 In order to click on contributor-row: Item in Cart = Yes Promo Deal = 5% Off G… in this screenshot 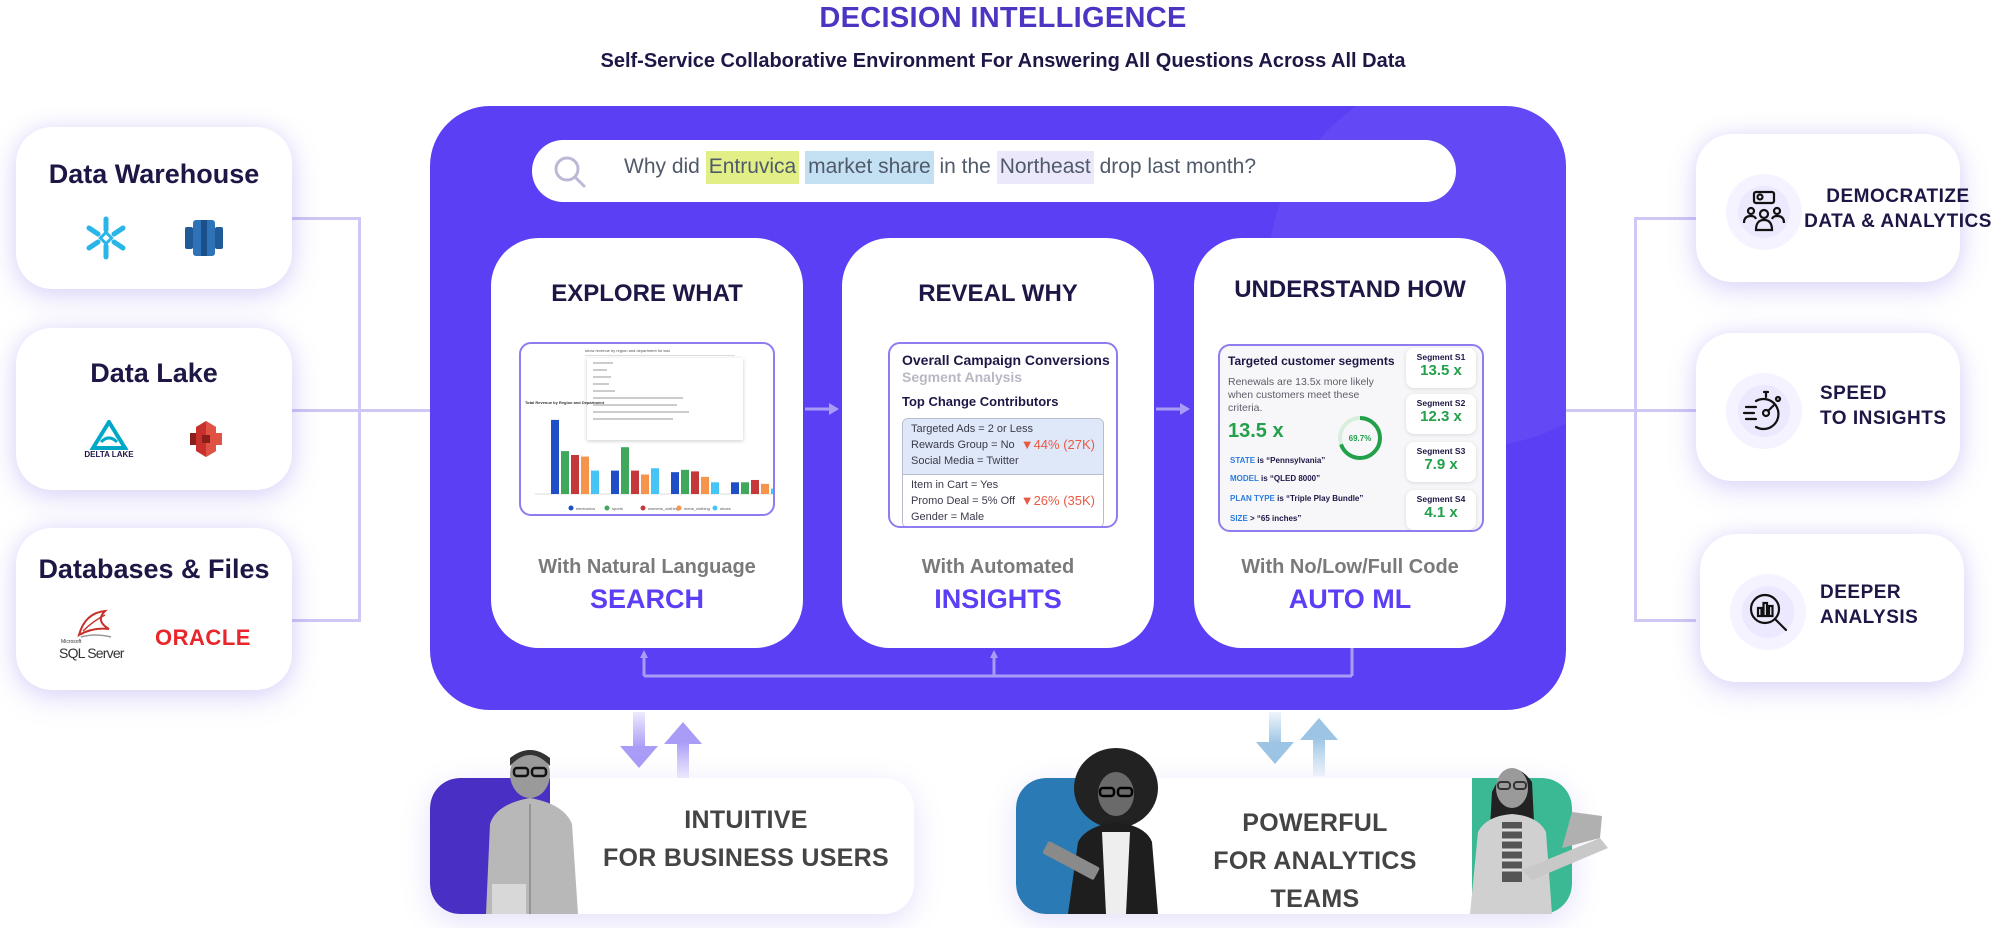, I will do `click(1003, 500)`.